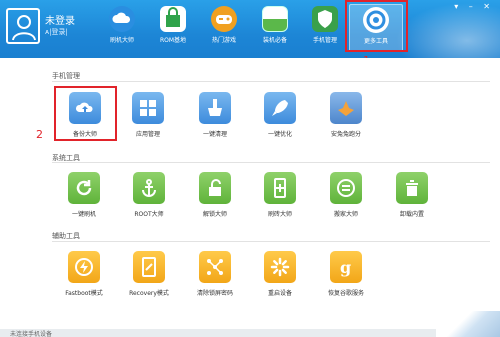 The width and height of the screenshot is (500, 337). I want to click on app-label: 卸载内置, so click(411, 214).